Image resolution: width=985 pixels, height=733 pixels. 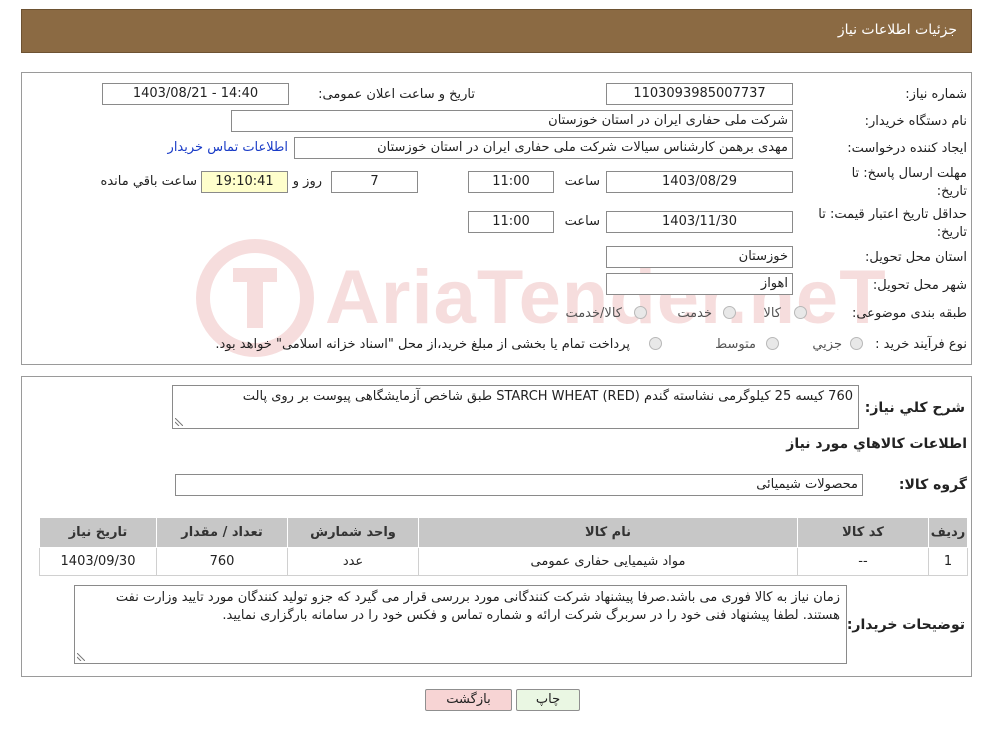 I want to click on buyer-notes-label: توضیحات خریدار:, so click(x=905, y=625).